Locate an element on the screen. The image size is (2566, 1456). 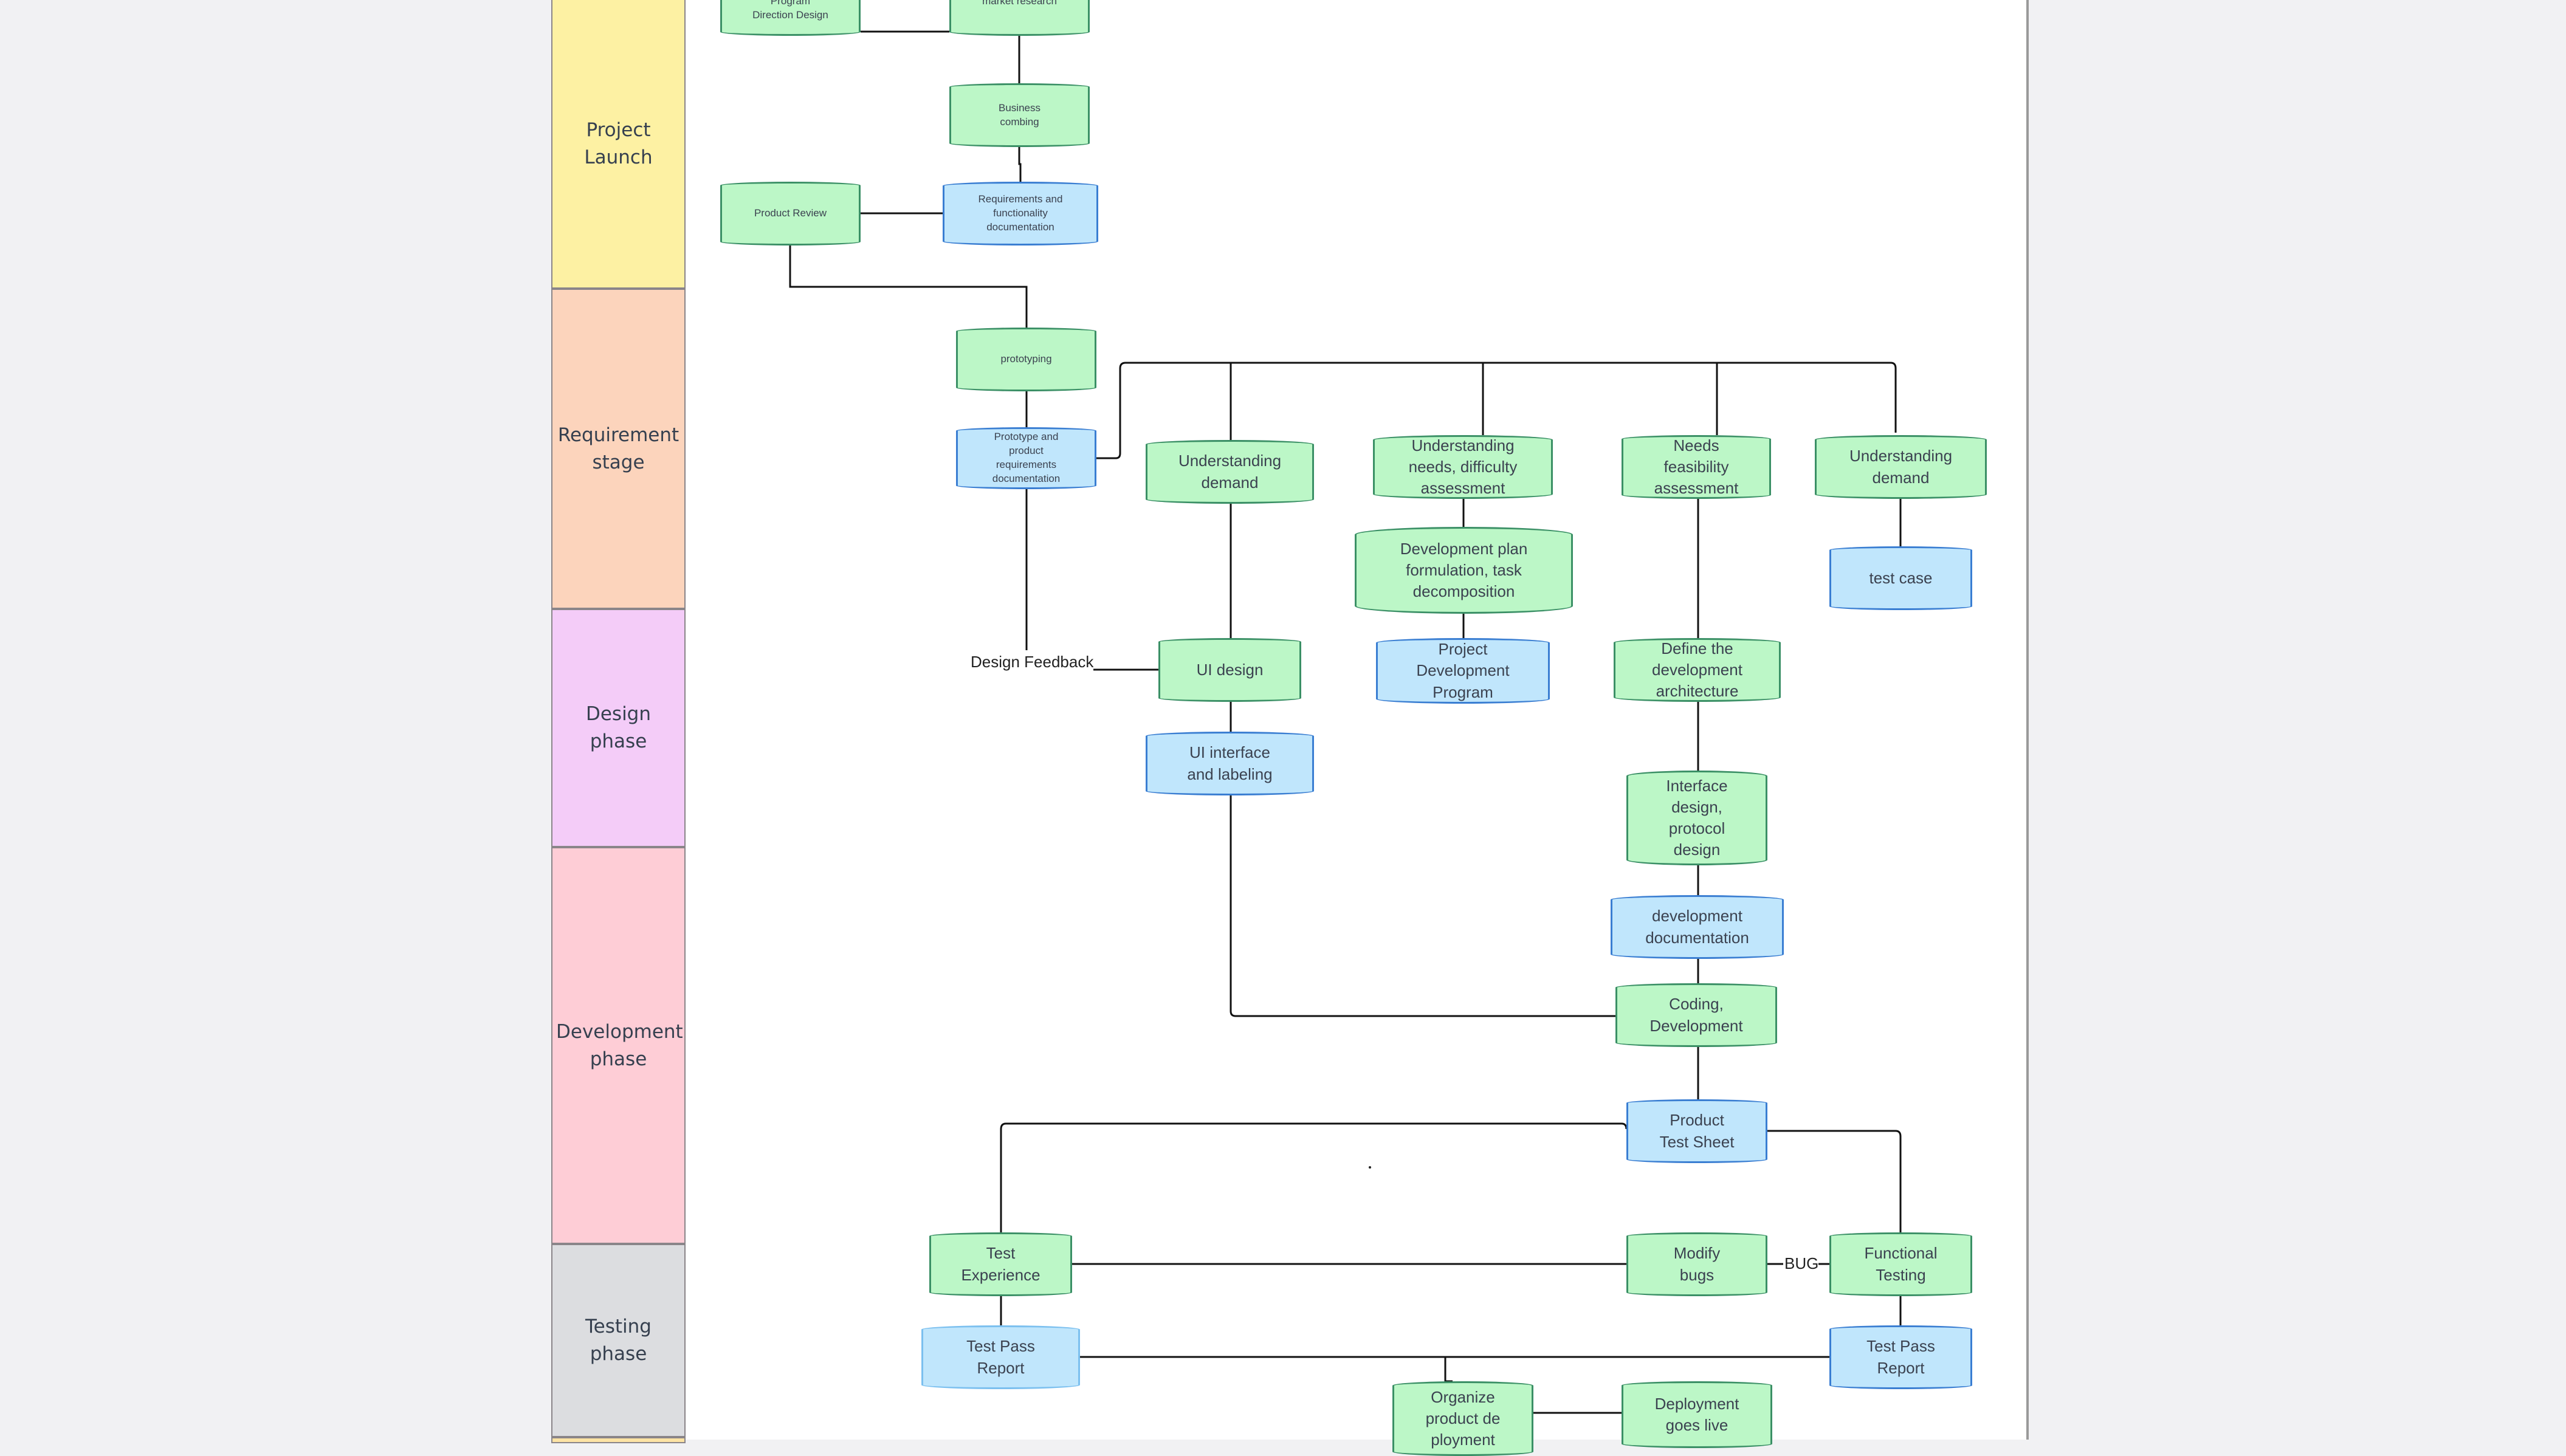
node-label: Deployment goes live is located at coordinates (1696, 1414).